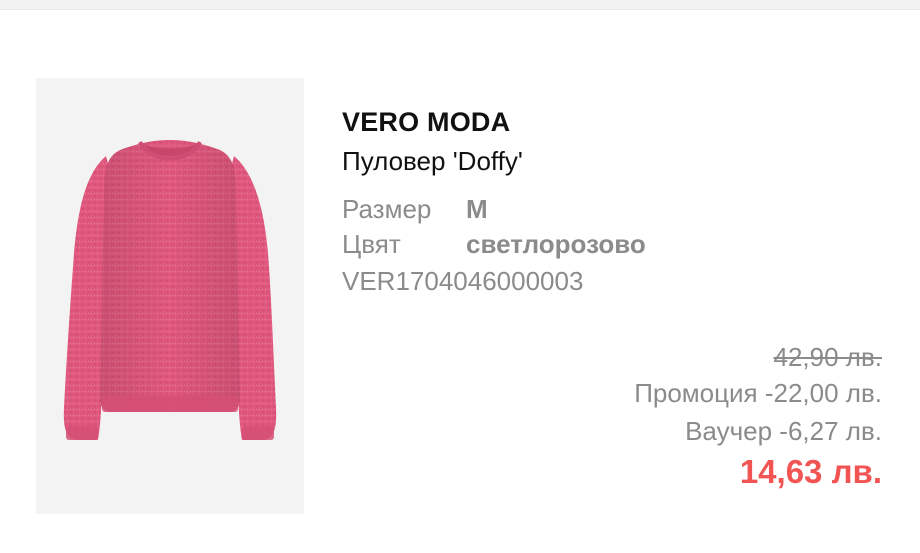 The image size is (920, 553). I want to click on original-price: 42,90 лв., so click(828, 357).